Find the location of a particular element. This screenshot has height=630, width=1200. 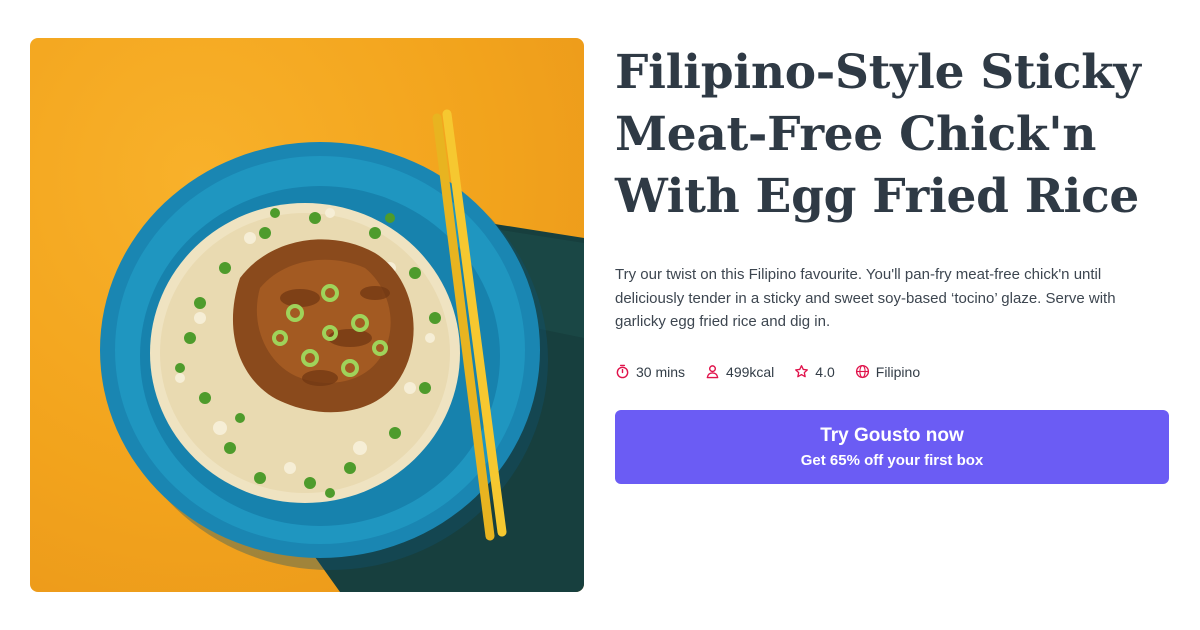

meta-rating: 4.0 is located at coordinates (814, 371).